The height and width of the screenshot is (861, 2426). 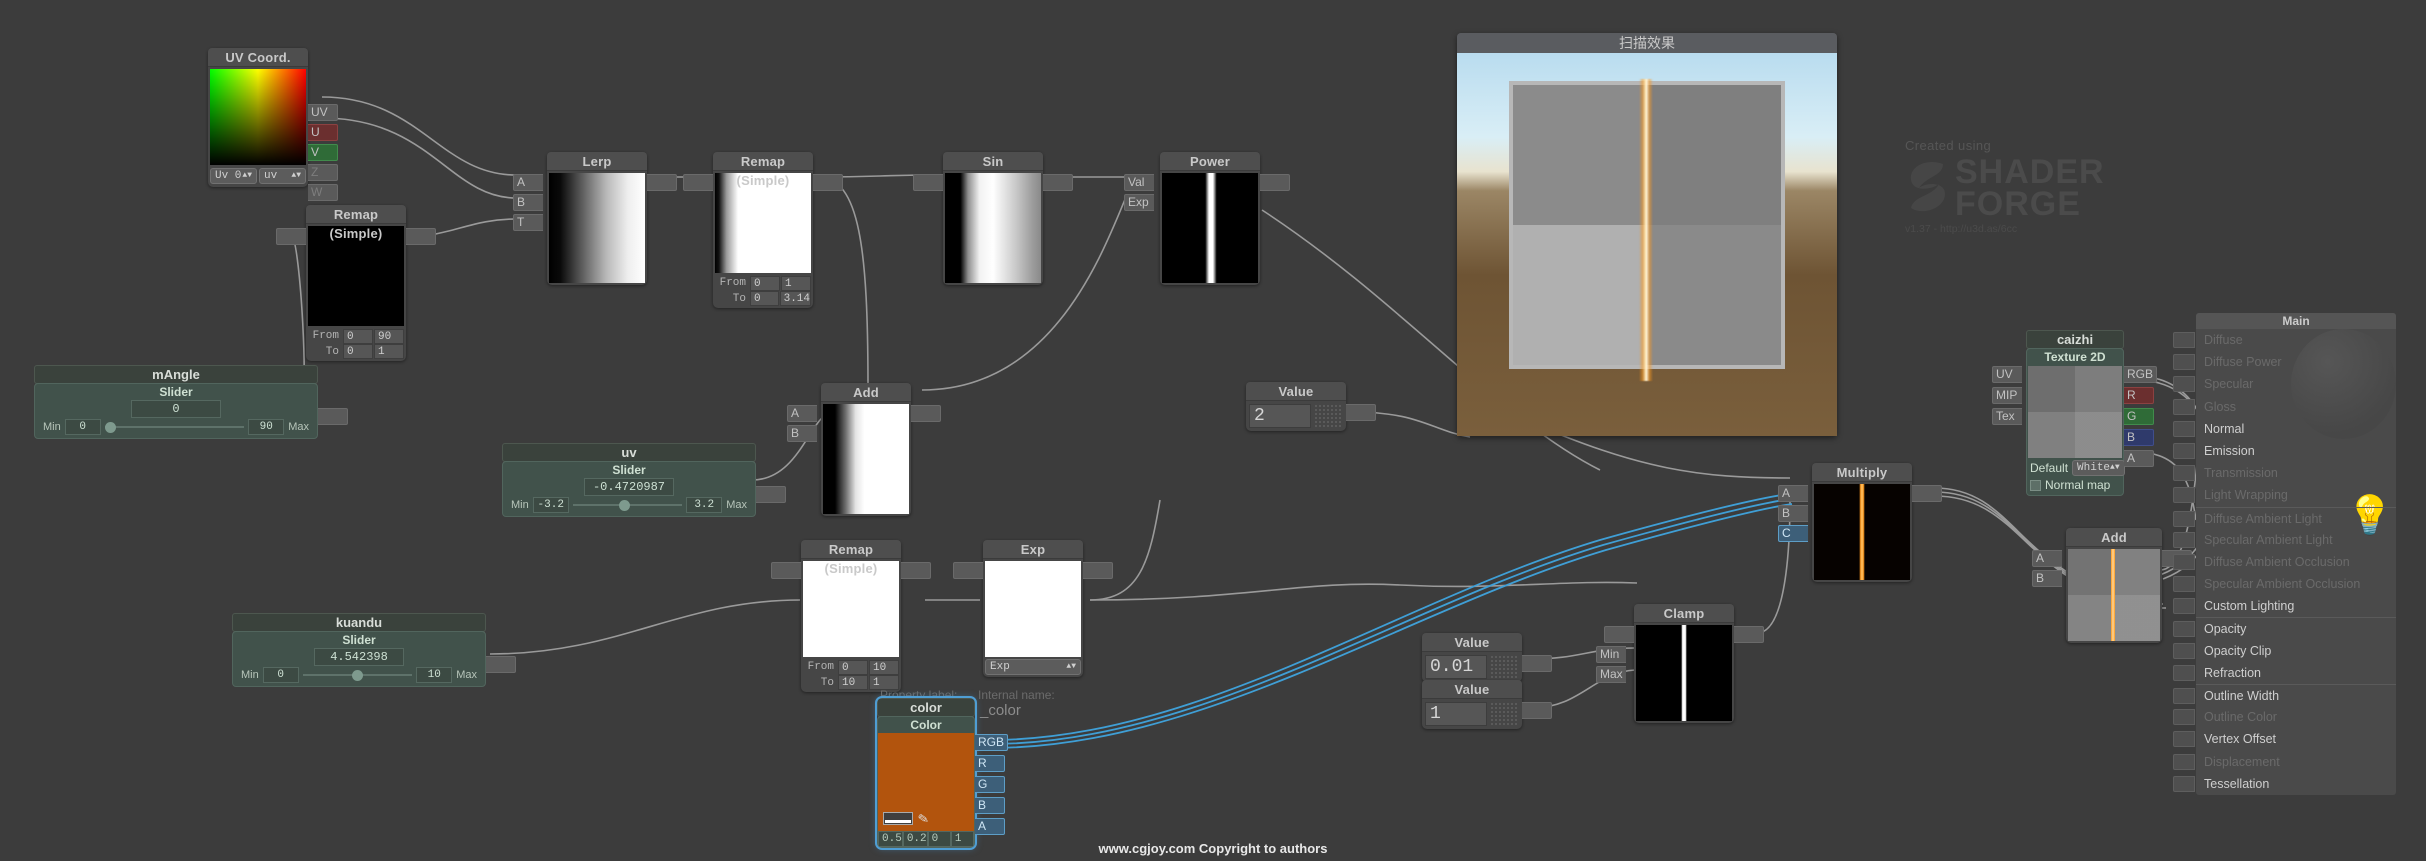 What do you see at coordinates (1647, 244) in the screenshot?
I see `preview-viewport` at bounding box center [1647, 244].